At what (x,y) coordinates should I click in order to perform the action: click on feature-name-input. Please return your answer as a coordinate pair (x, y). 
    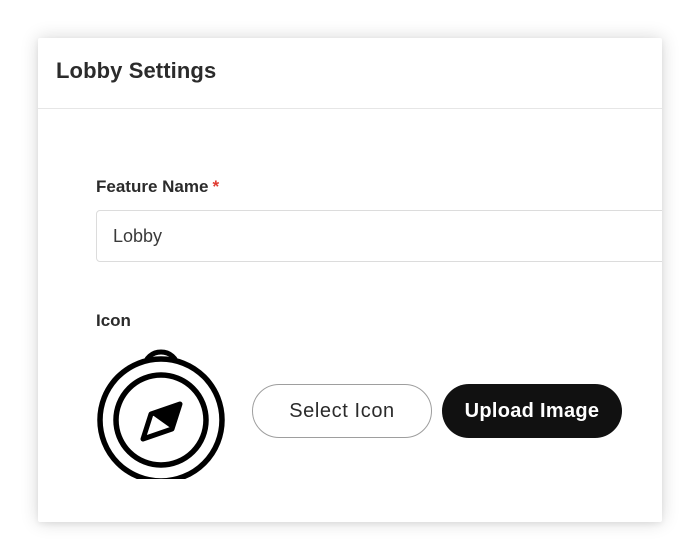
    Looking at the image, I should click on (379, 236).